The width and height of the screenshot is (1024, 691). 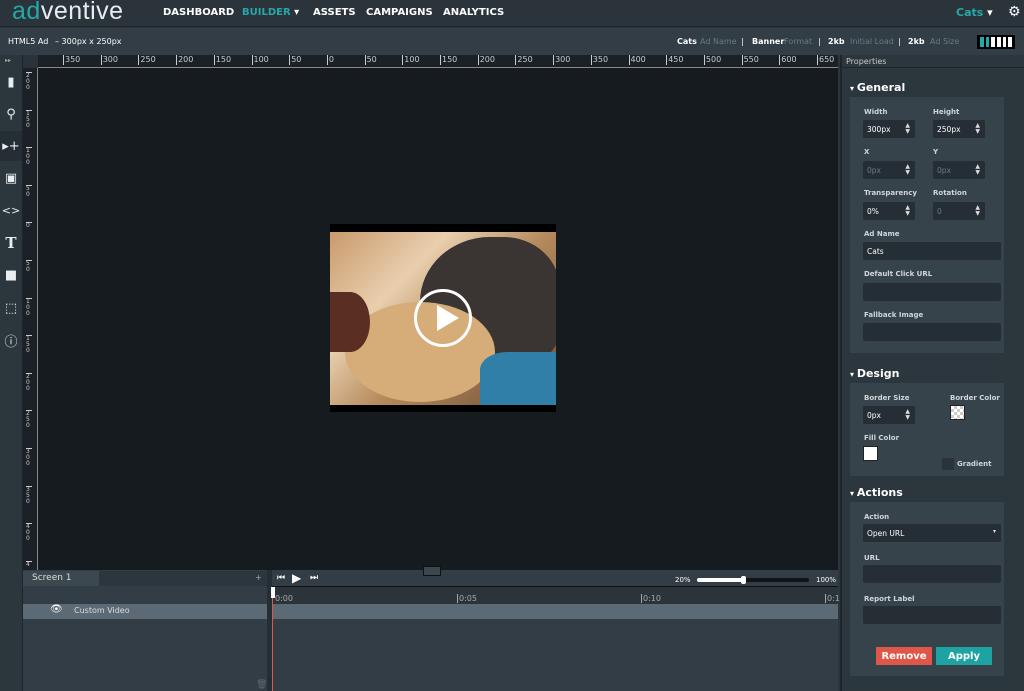 What do you see at coordinates (145, 611) in the screenshot?
I see `layer-row: 👁 Custom Video` at bounding box center [145, 611].